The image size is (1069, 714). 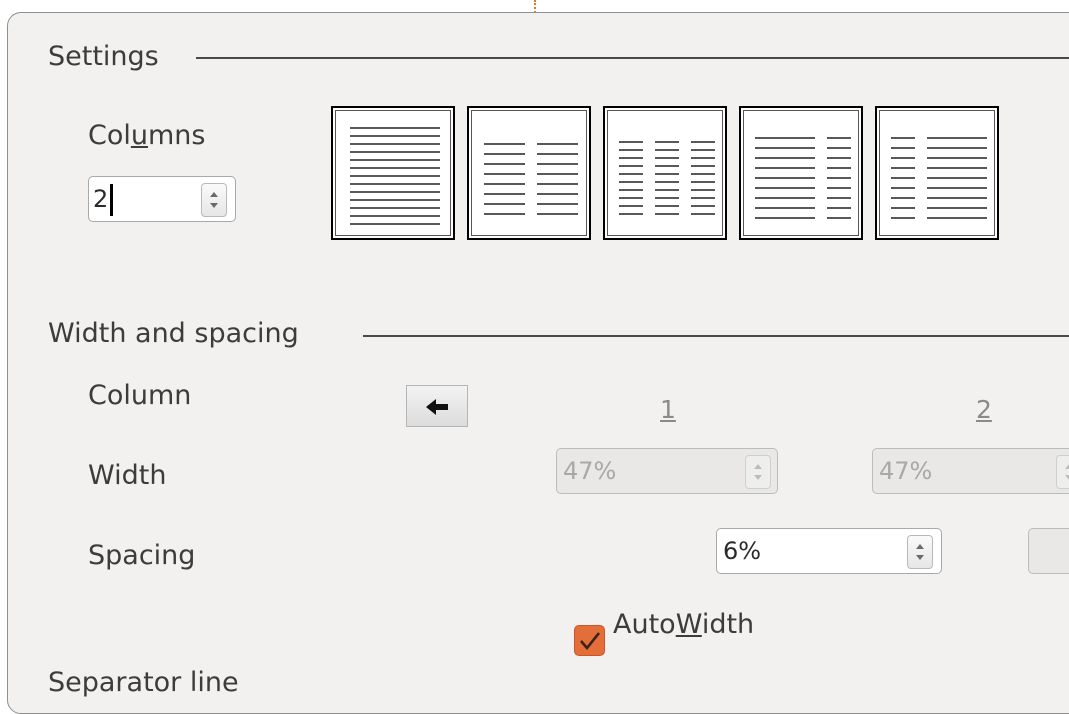 I want to click on width-label: Width, so click(x=127, y=475).